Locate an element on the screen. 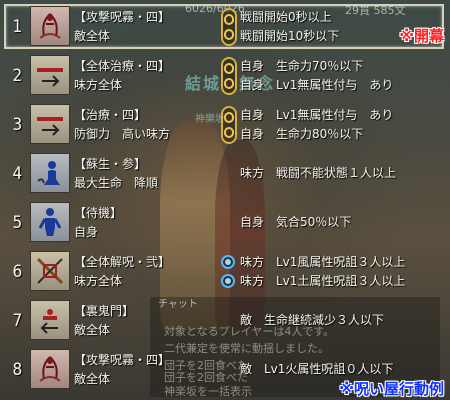 The height and width of the screenshot is (400, 450). row-number: 8 is located at coordinates (17, 370).